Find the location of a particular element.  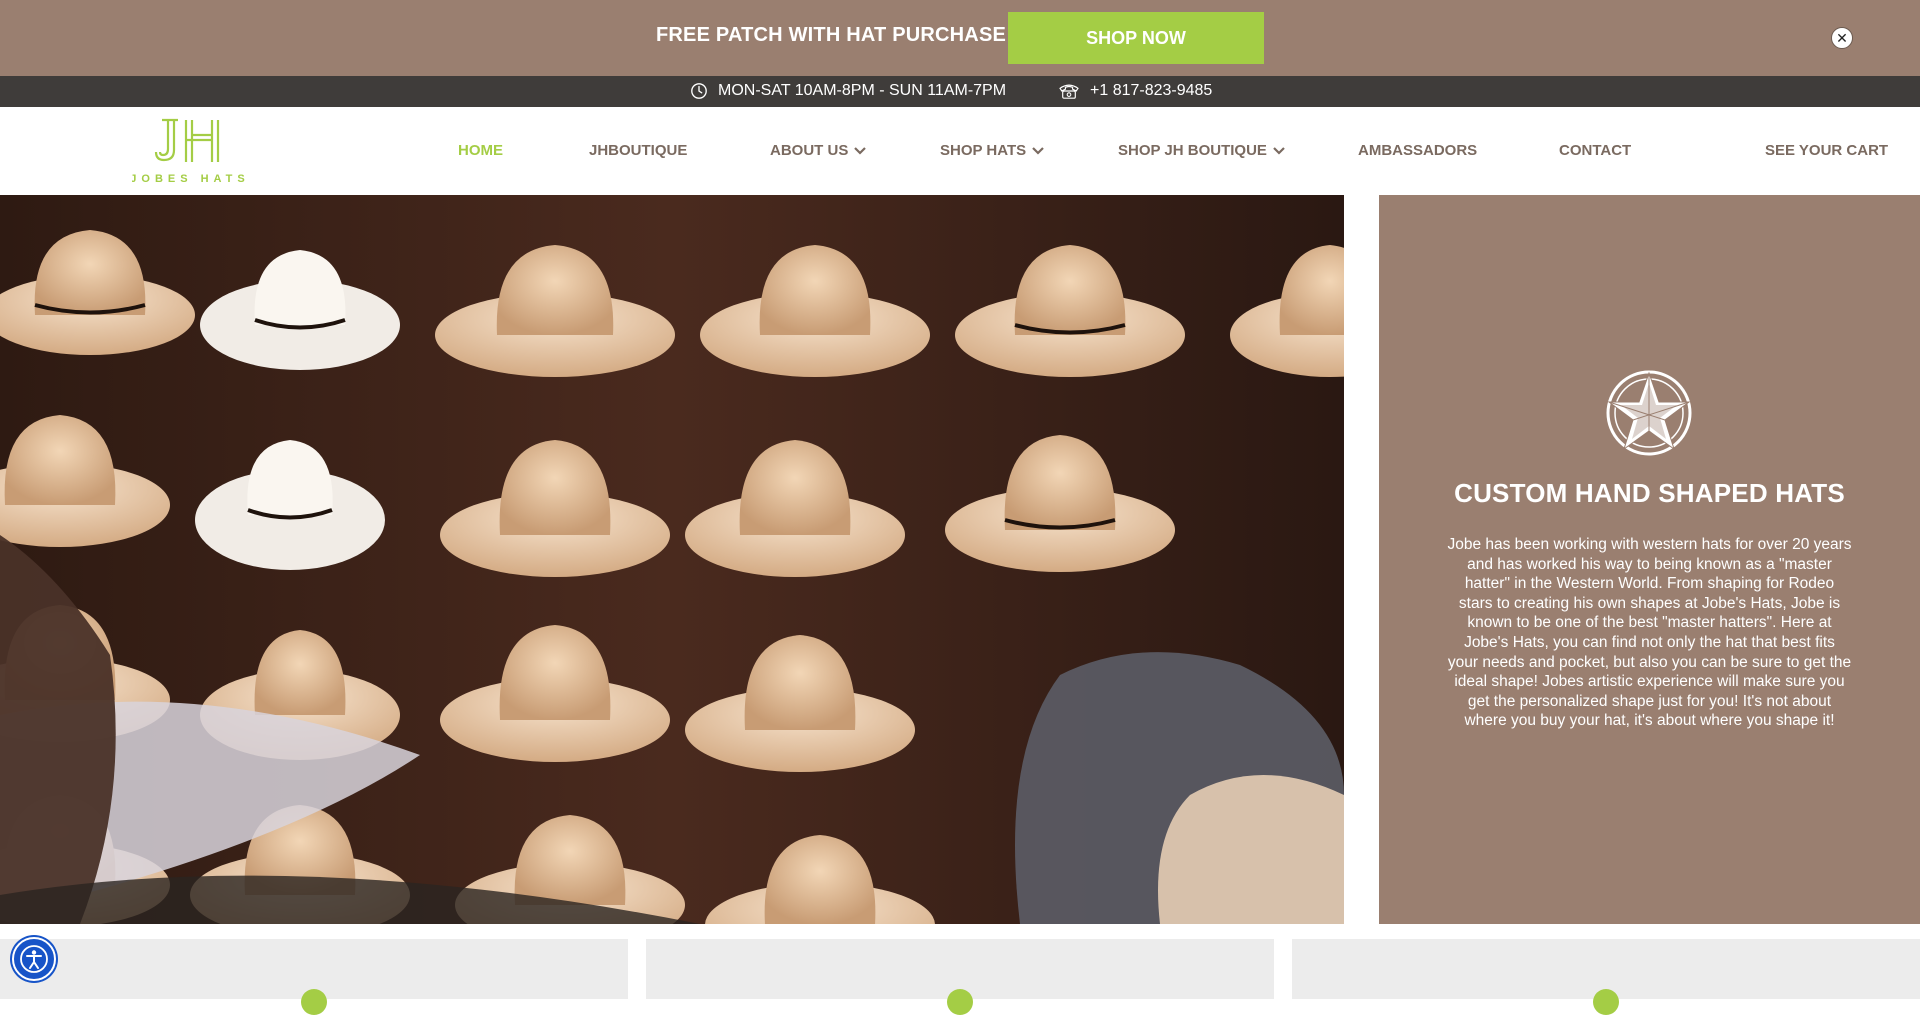

nav-about-us: ABOUT US is located at coordinates (818, 150).